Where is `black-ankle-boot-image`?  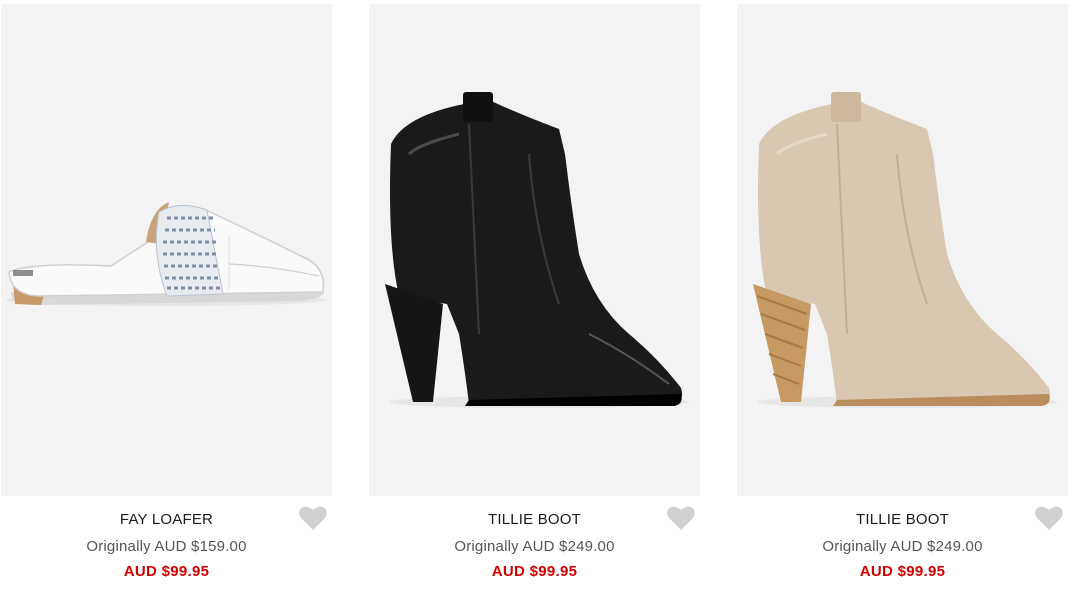
black-ankle-boot-image is located at coordinates (537, 250).